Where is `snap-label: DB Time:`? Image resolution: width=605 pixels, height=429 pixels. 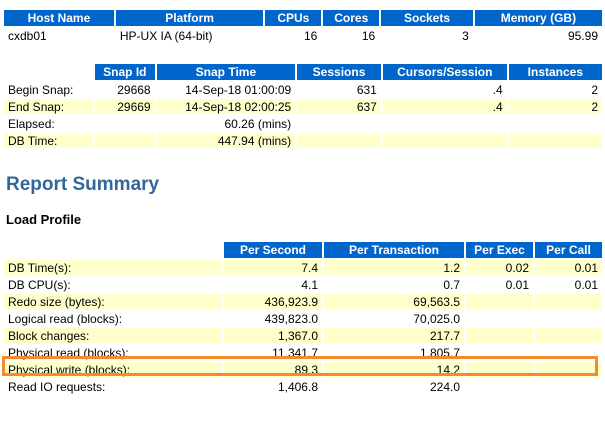 snap-label: DB Time: is located at coordinates (49, 140).